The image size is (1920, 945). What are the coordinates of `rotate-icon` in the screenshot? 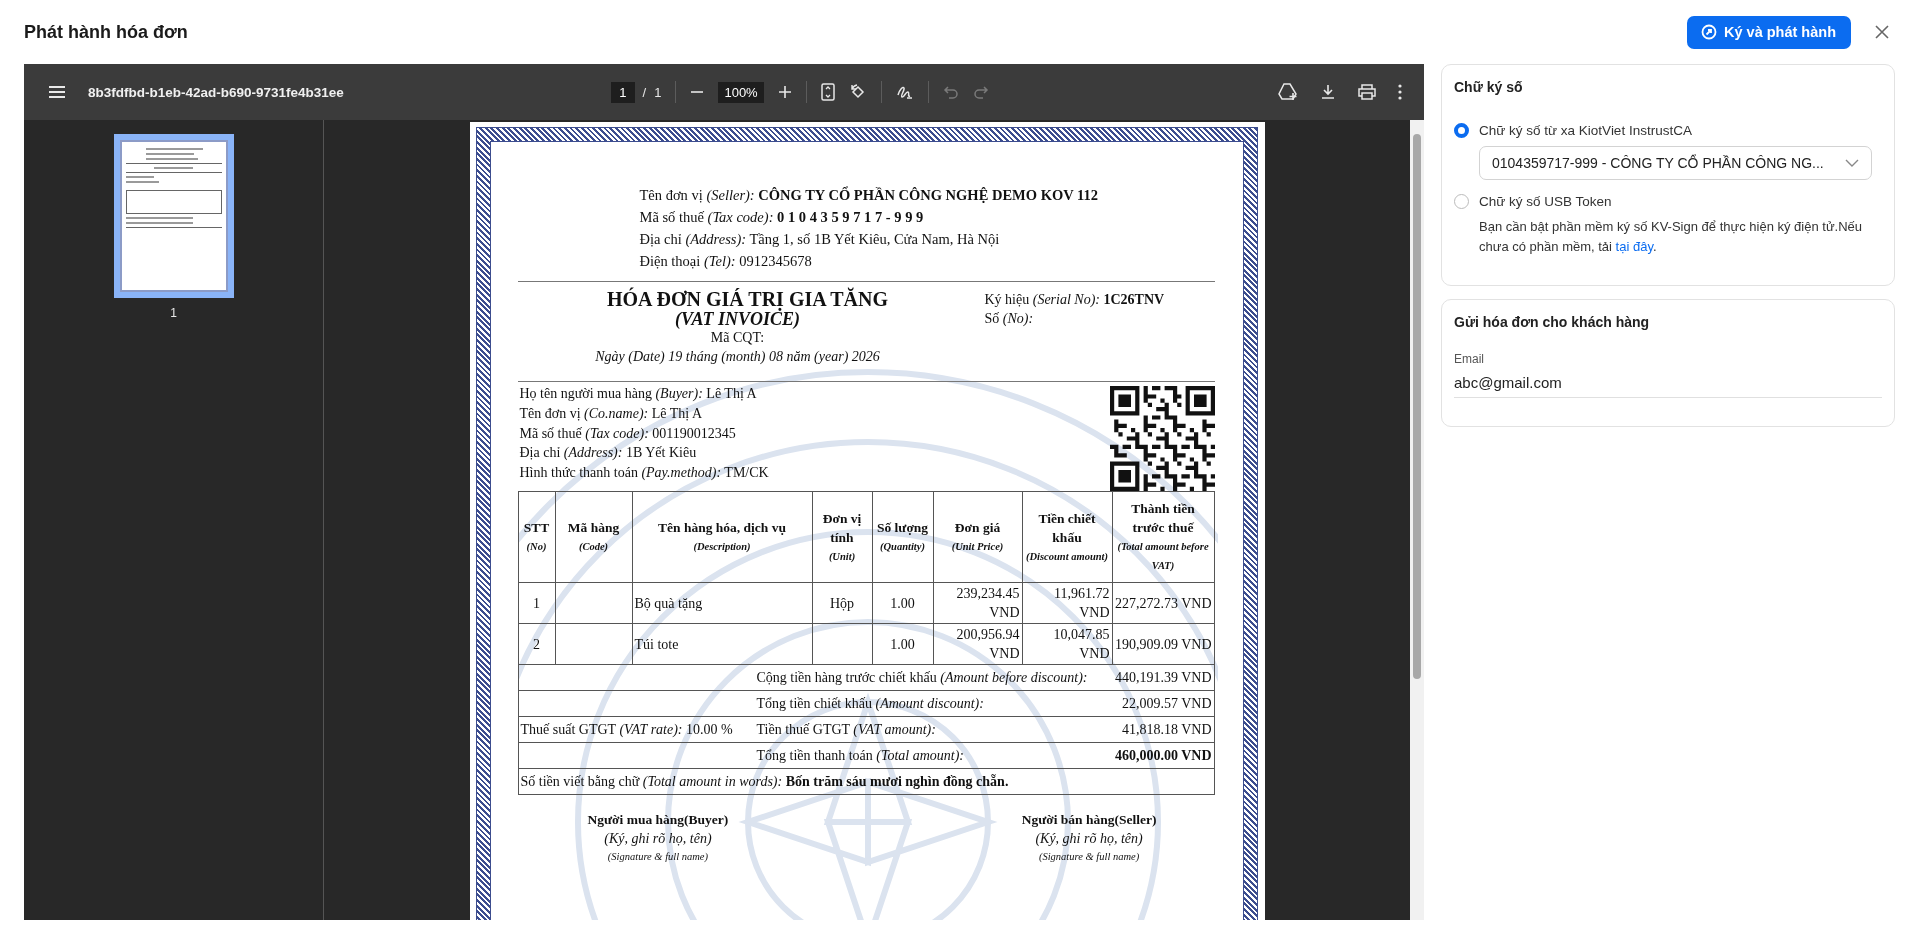 It's located at (857, 92).